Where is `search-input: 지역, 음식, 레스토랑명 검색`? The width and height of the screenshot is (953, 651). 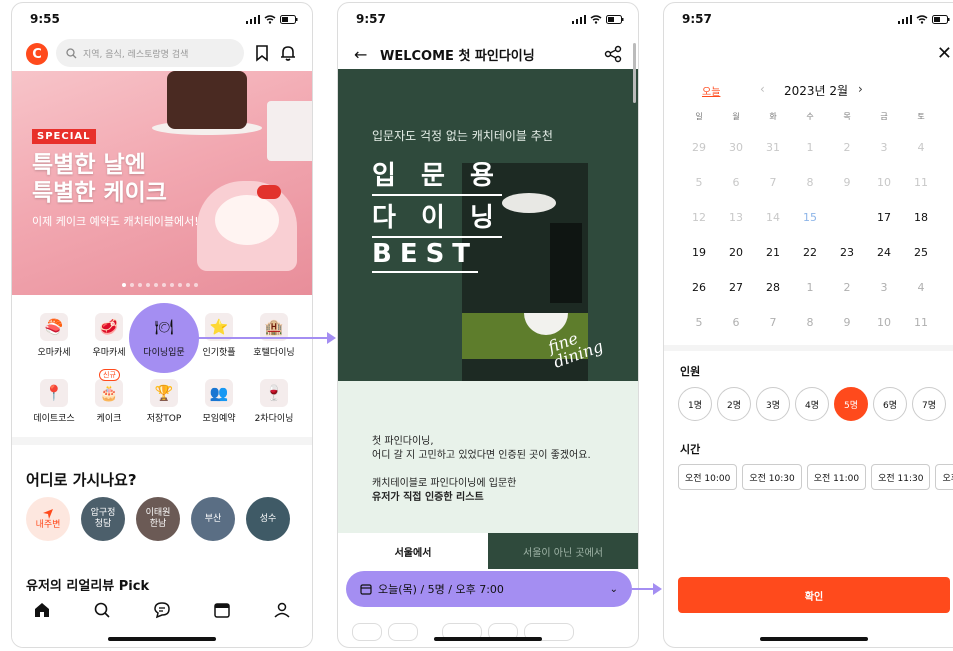
search-input: 지역, 음식, 레스토랑명 검색 is located at coordinates (150, 53).